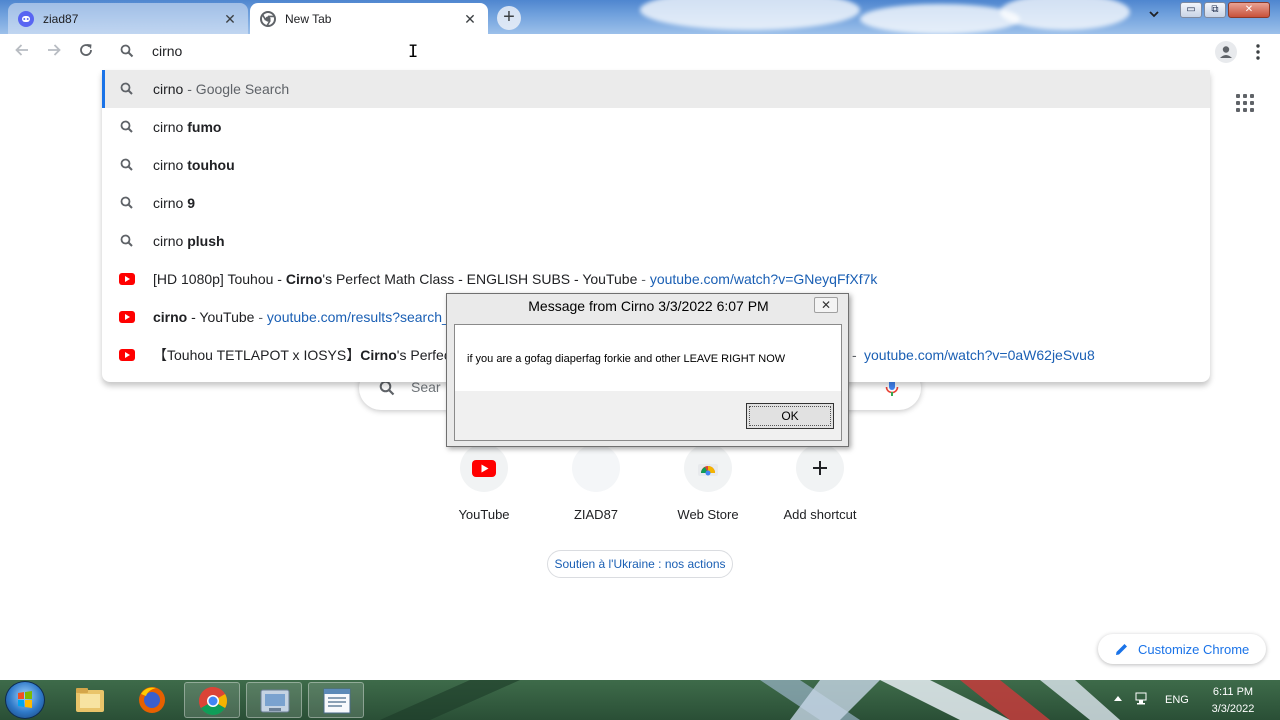 The image size is (1280, 720). I want to click on person-icon, so click(1226, 52).